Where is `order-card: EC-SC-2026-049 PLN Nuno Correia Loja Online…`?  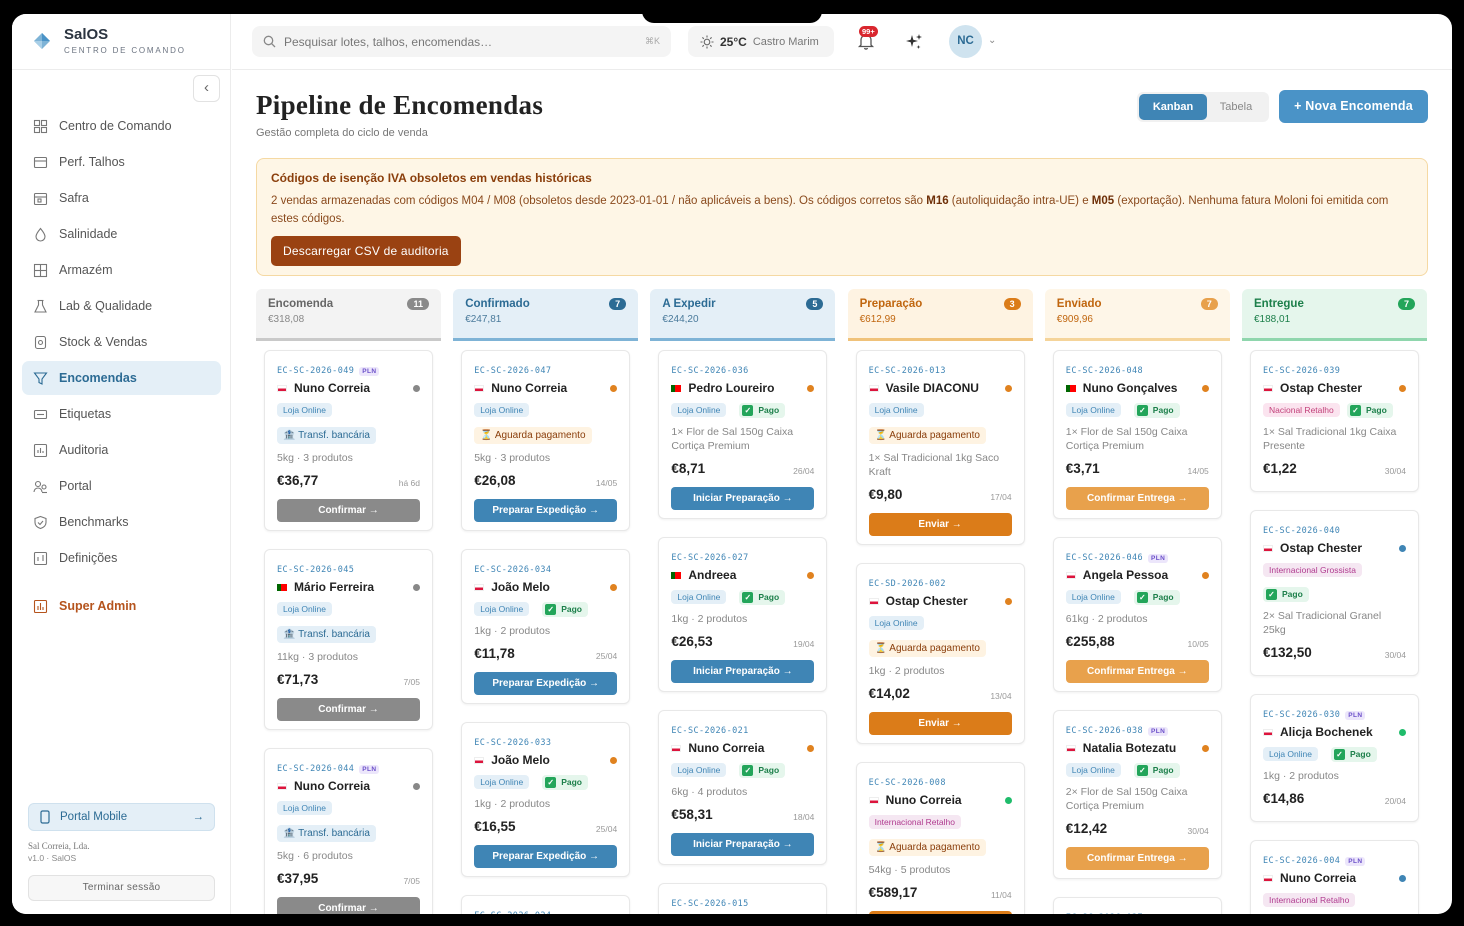 order-card: EC-SC-2026-049 PLN Nuno Correia Loja Online… is located at coordinates (348, 440).